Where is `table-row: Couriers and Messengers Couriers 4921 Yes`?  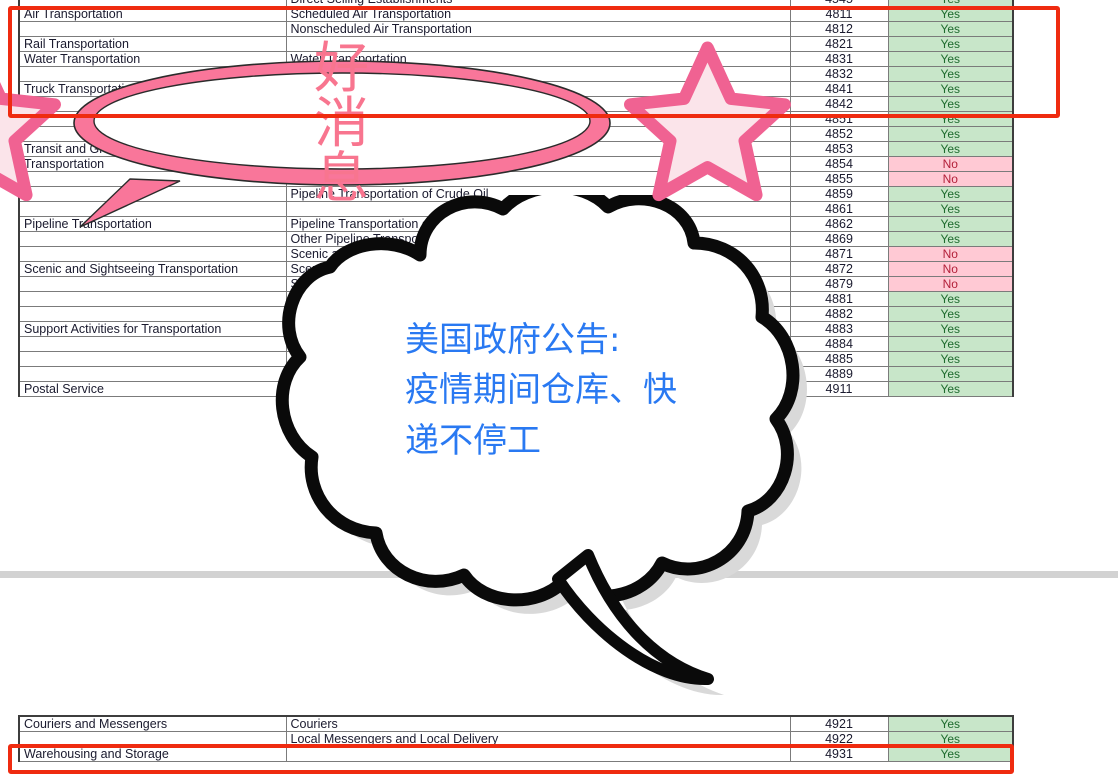 table-row: Couriers and Messengers Couriers 4921 Yes is located at coordinates (516, 723).